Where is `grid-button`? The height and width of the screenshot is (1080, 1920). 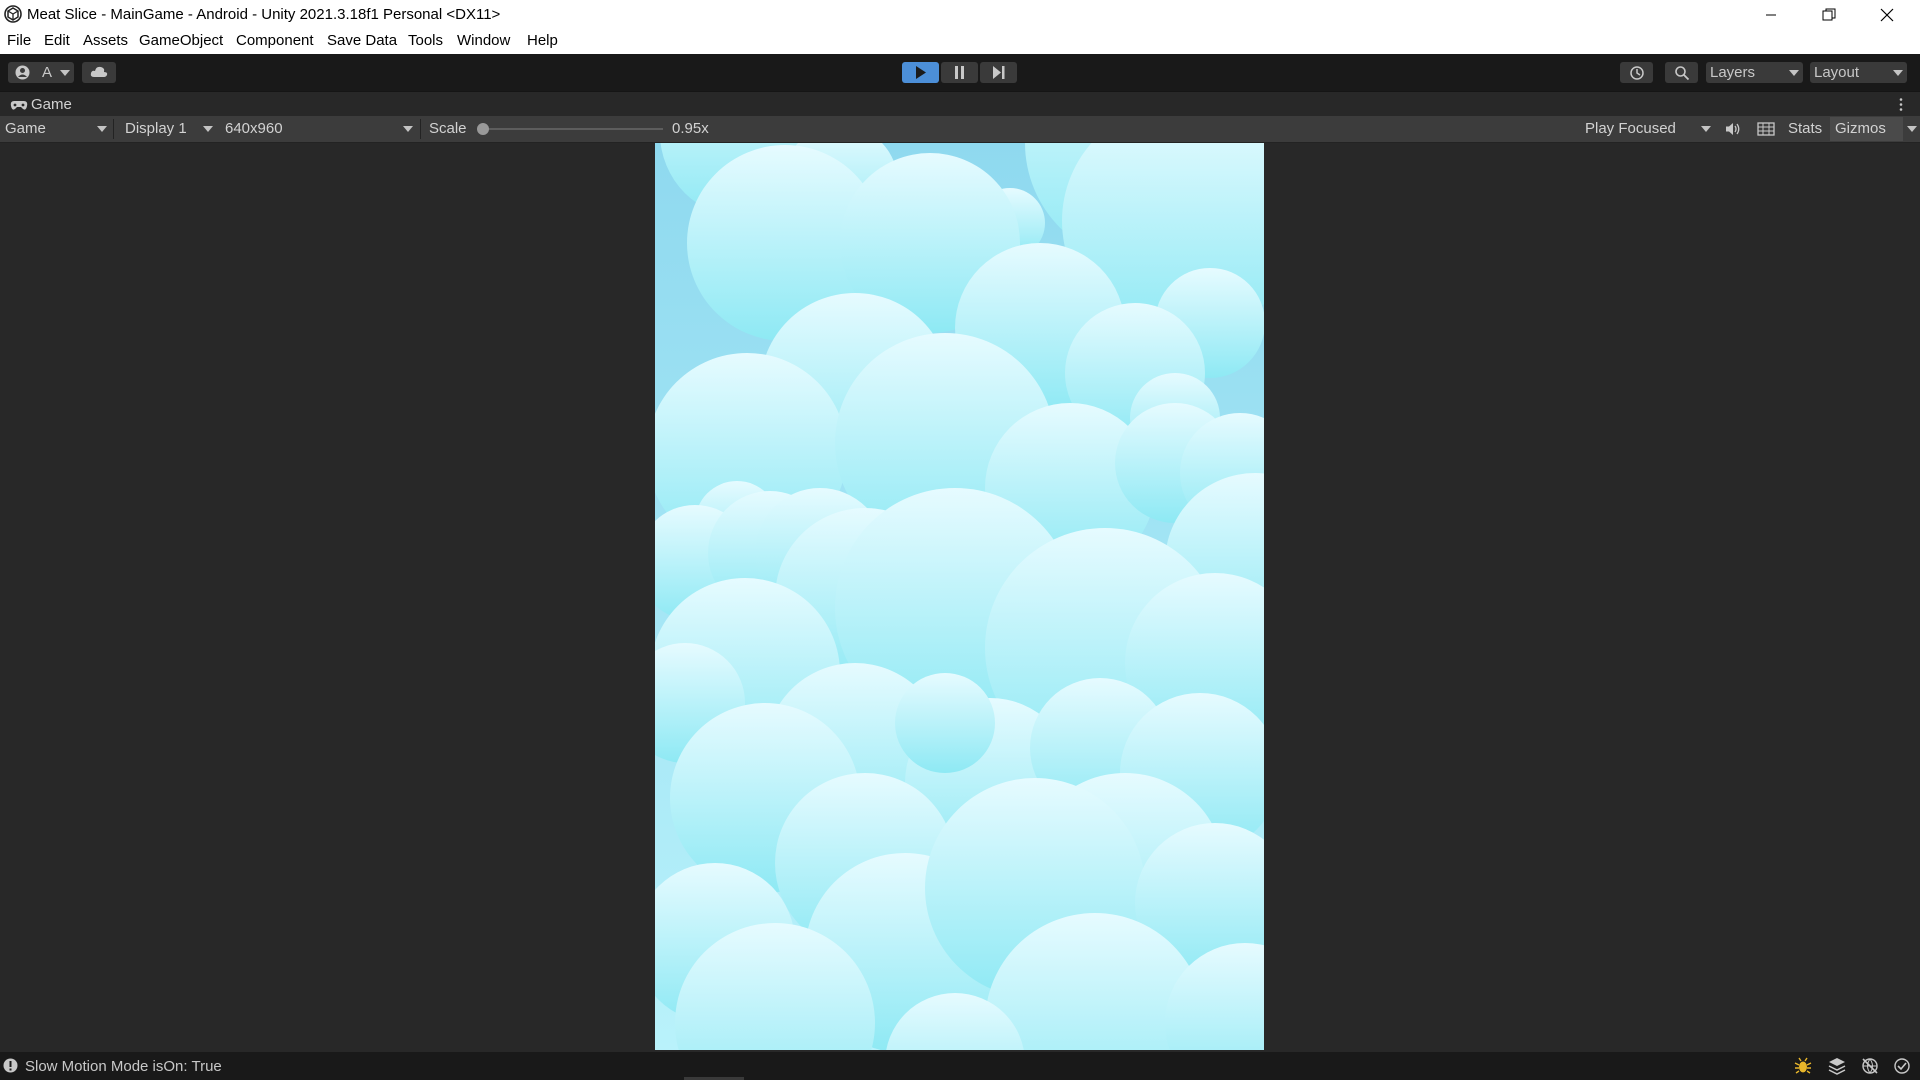
grid-button is located at coordinates (1766, 129).